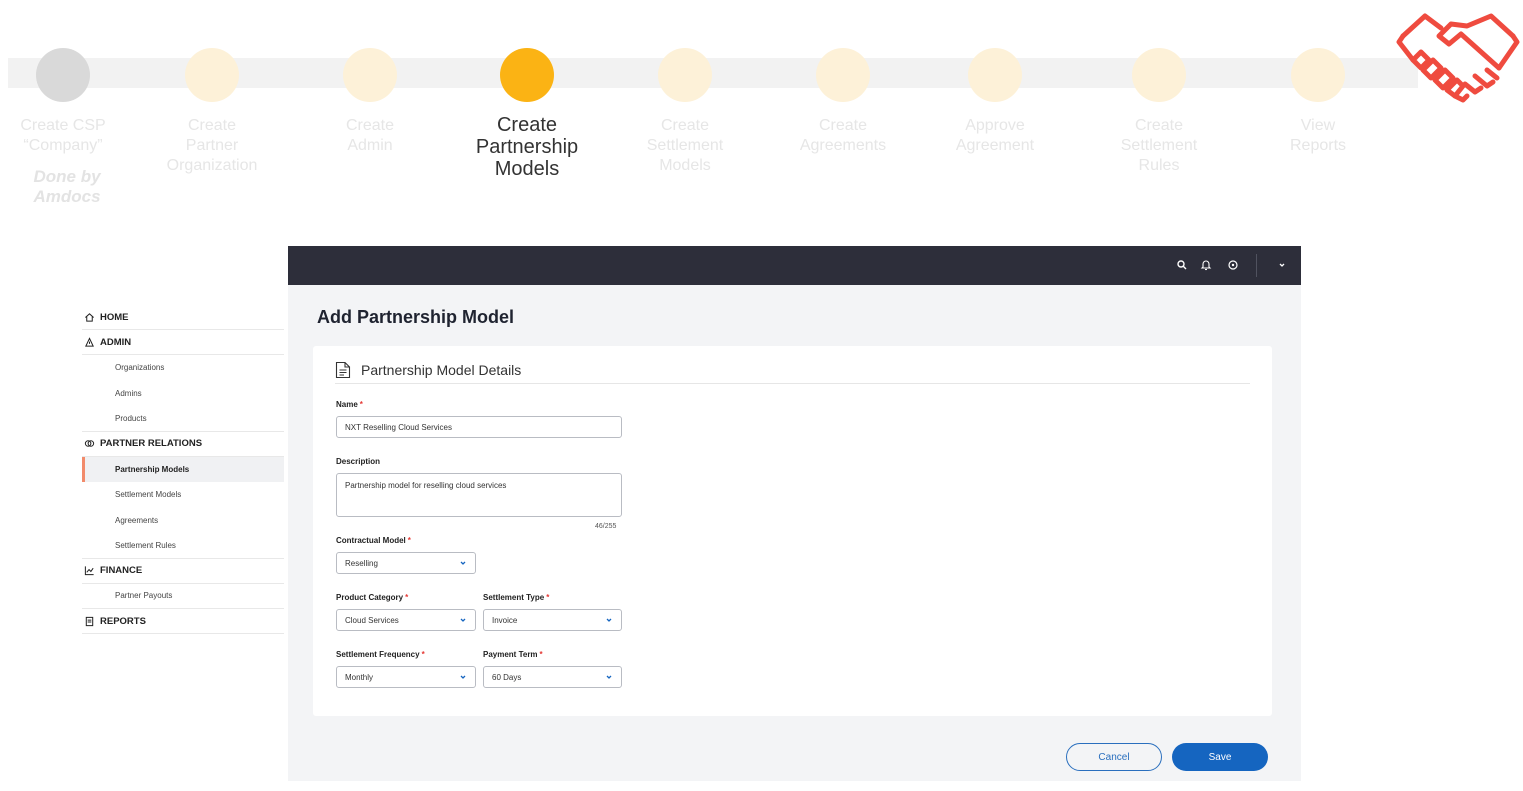 The width and height of the screenshot is (1523, 791). What do you see at coordinates (183, 596) in the screenshot?
I see `sidebar-item-partner-payouts: Partner Payouts` at bounding box center [183, 596].